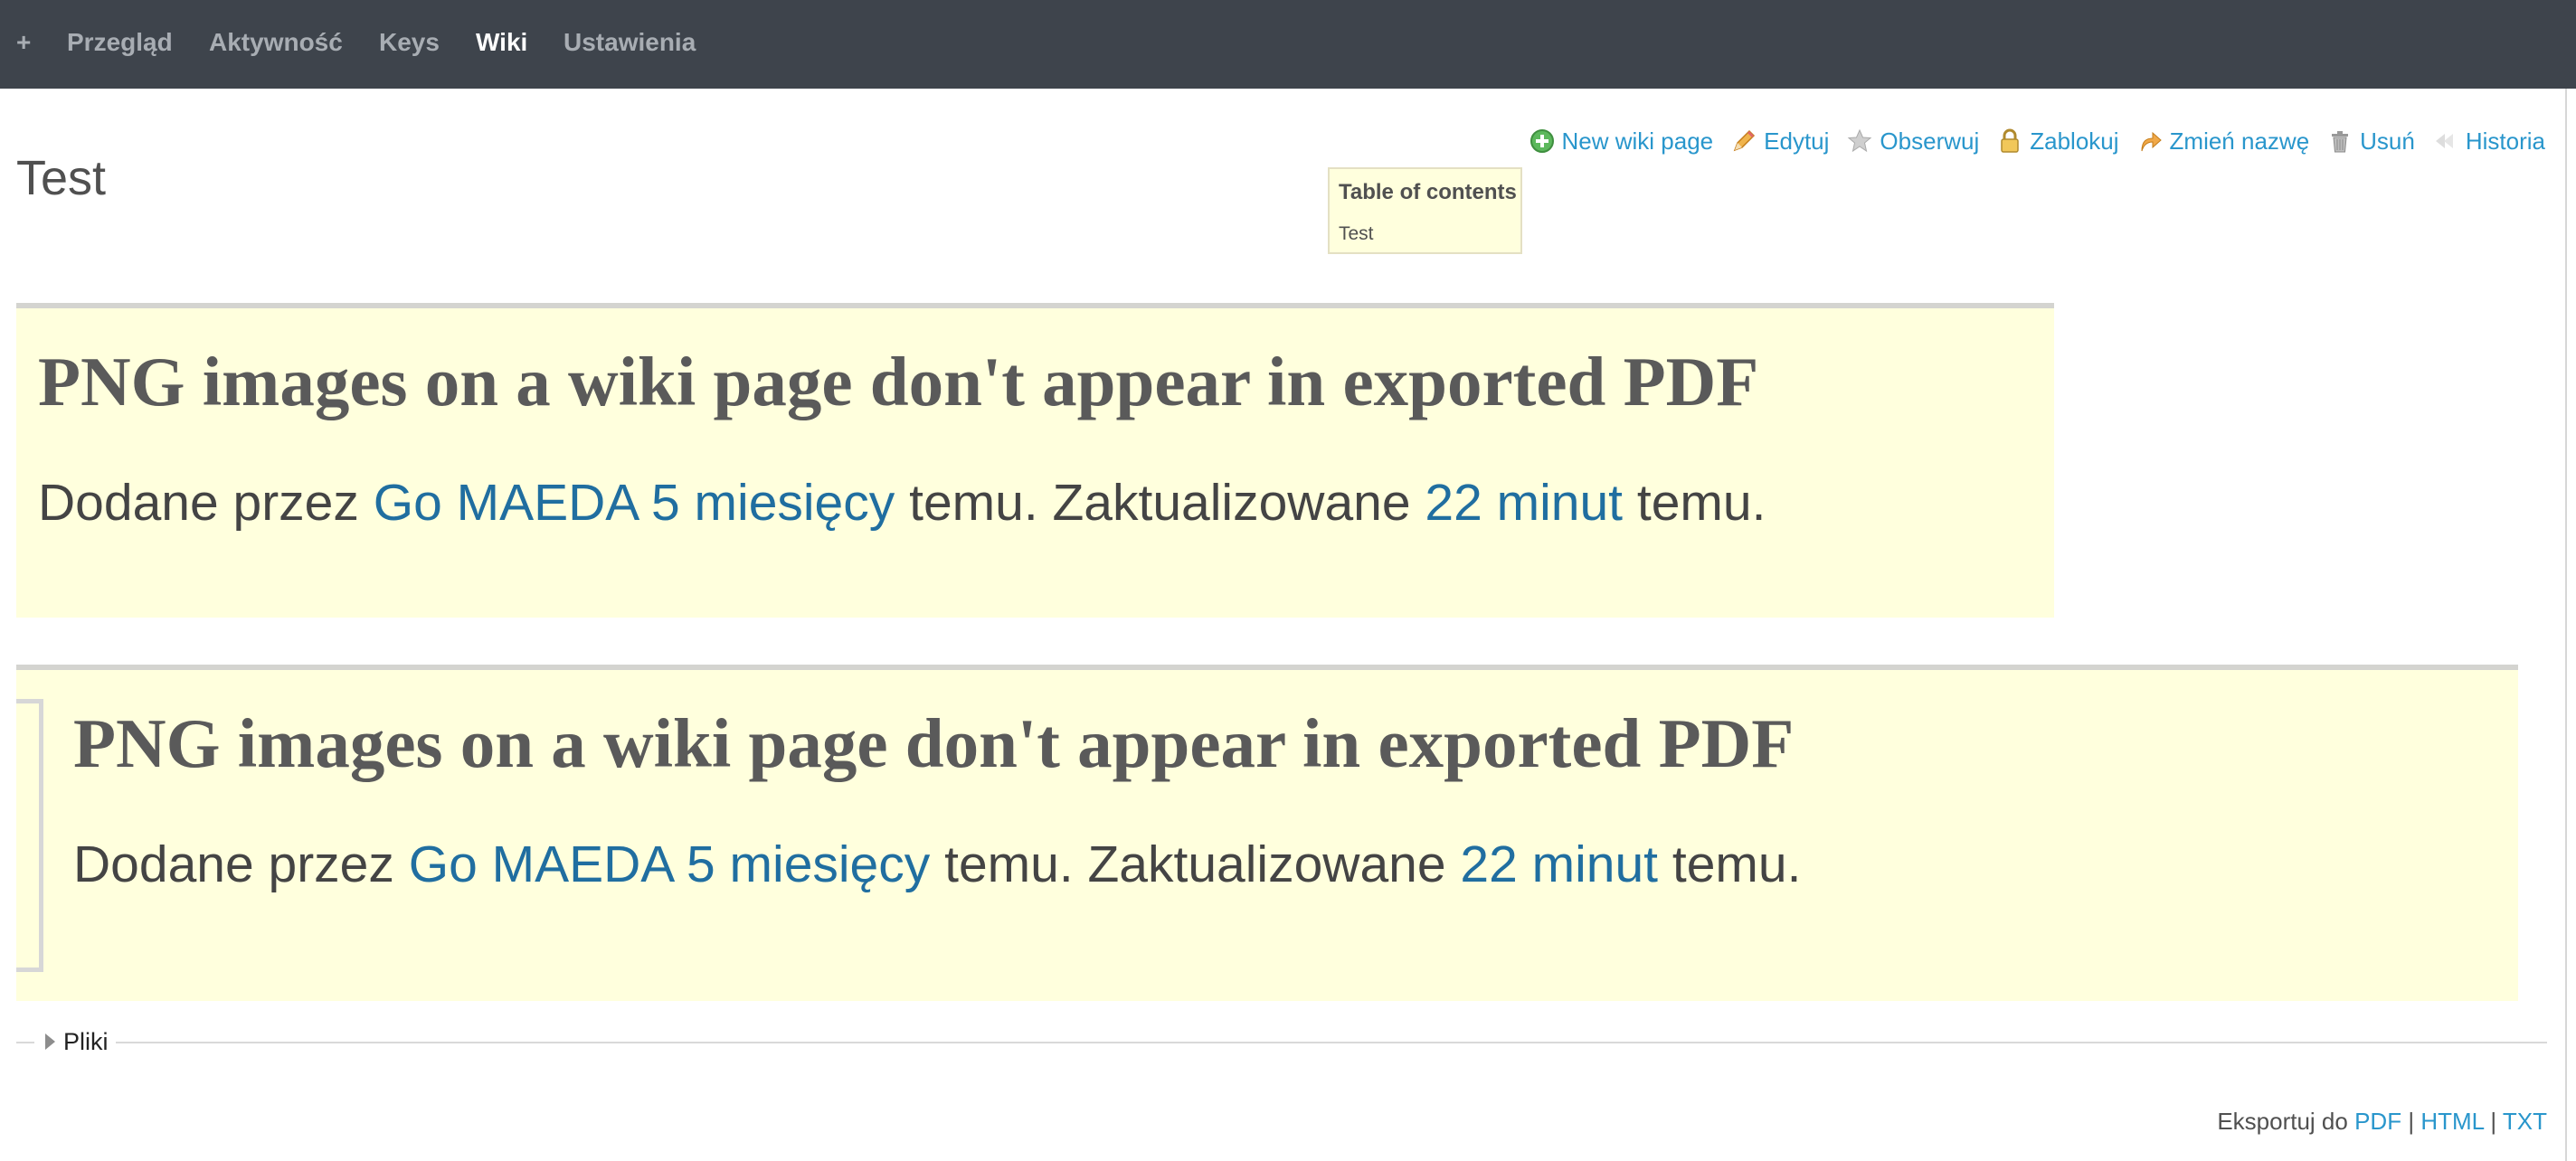 This screenshot has width=2576, height=1161. I want to click on export-pdf-link: PDF, so click(2378, 1121).